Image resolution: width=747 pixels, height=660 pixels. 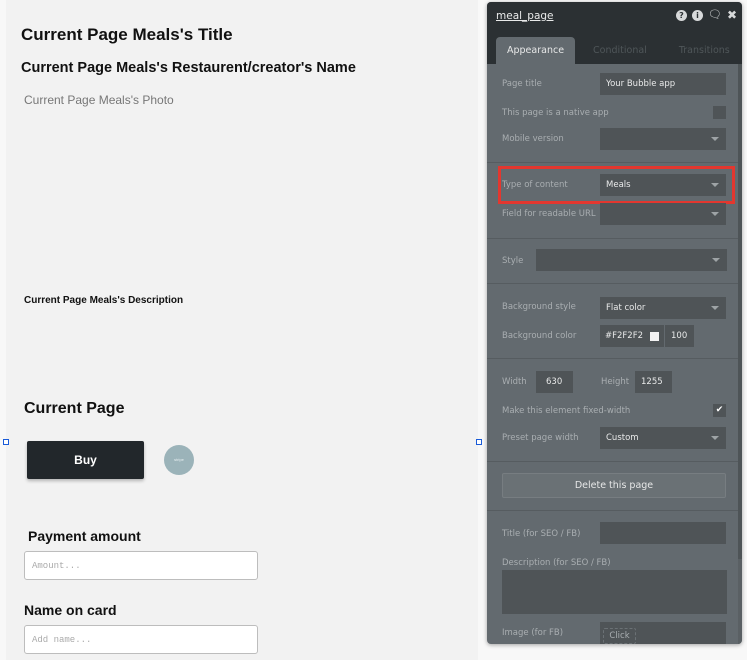 What do you see at coordinates (719, 410) in the screenshot?
I see `fixed-width-checkbox: ✔` at bounding box center [719, 410].